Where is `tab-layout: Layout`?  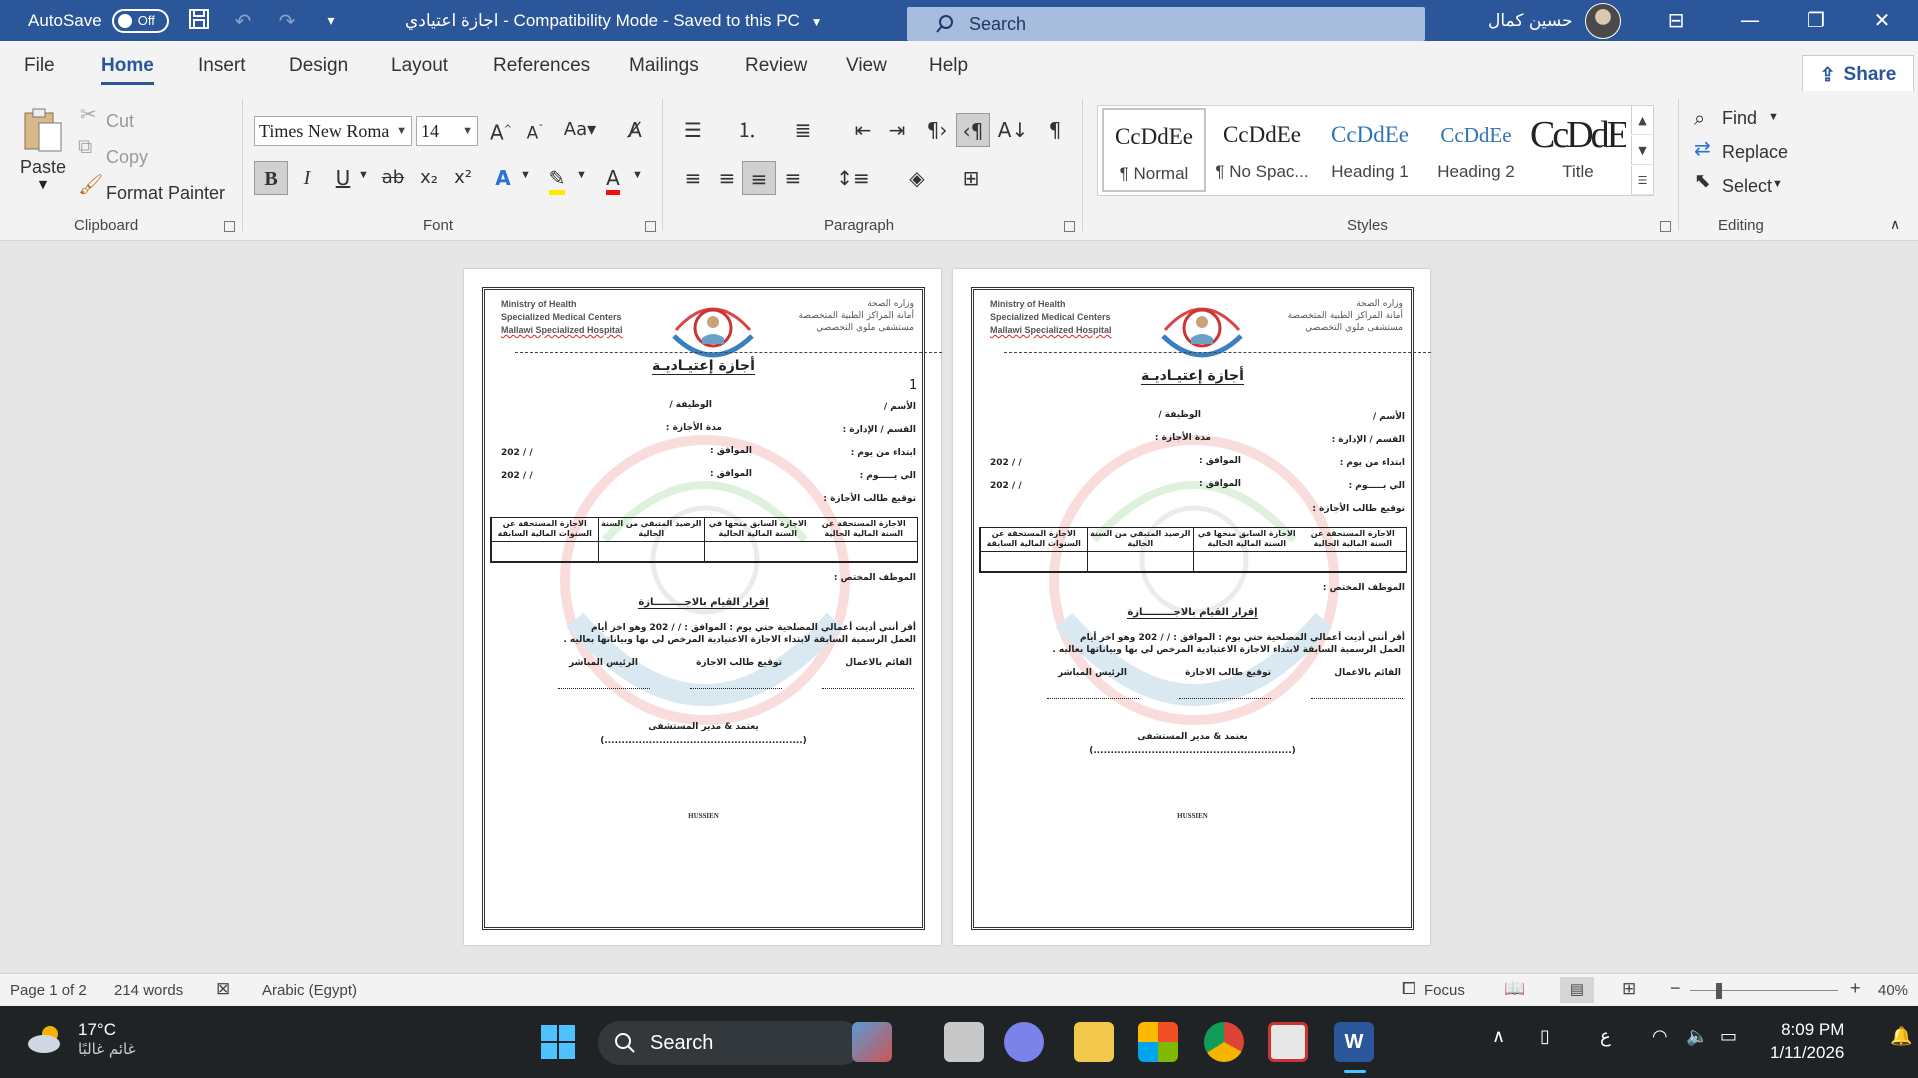
tab-layout: Layout is located at coordinates (419, 66).